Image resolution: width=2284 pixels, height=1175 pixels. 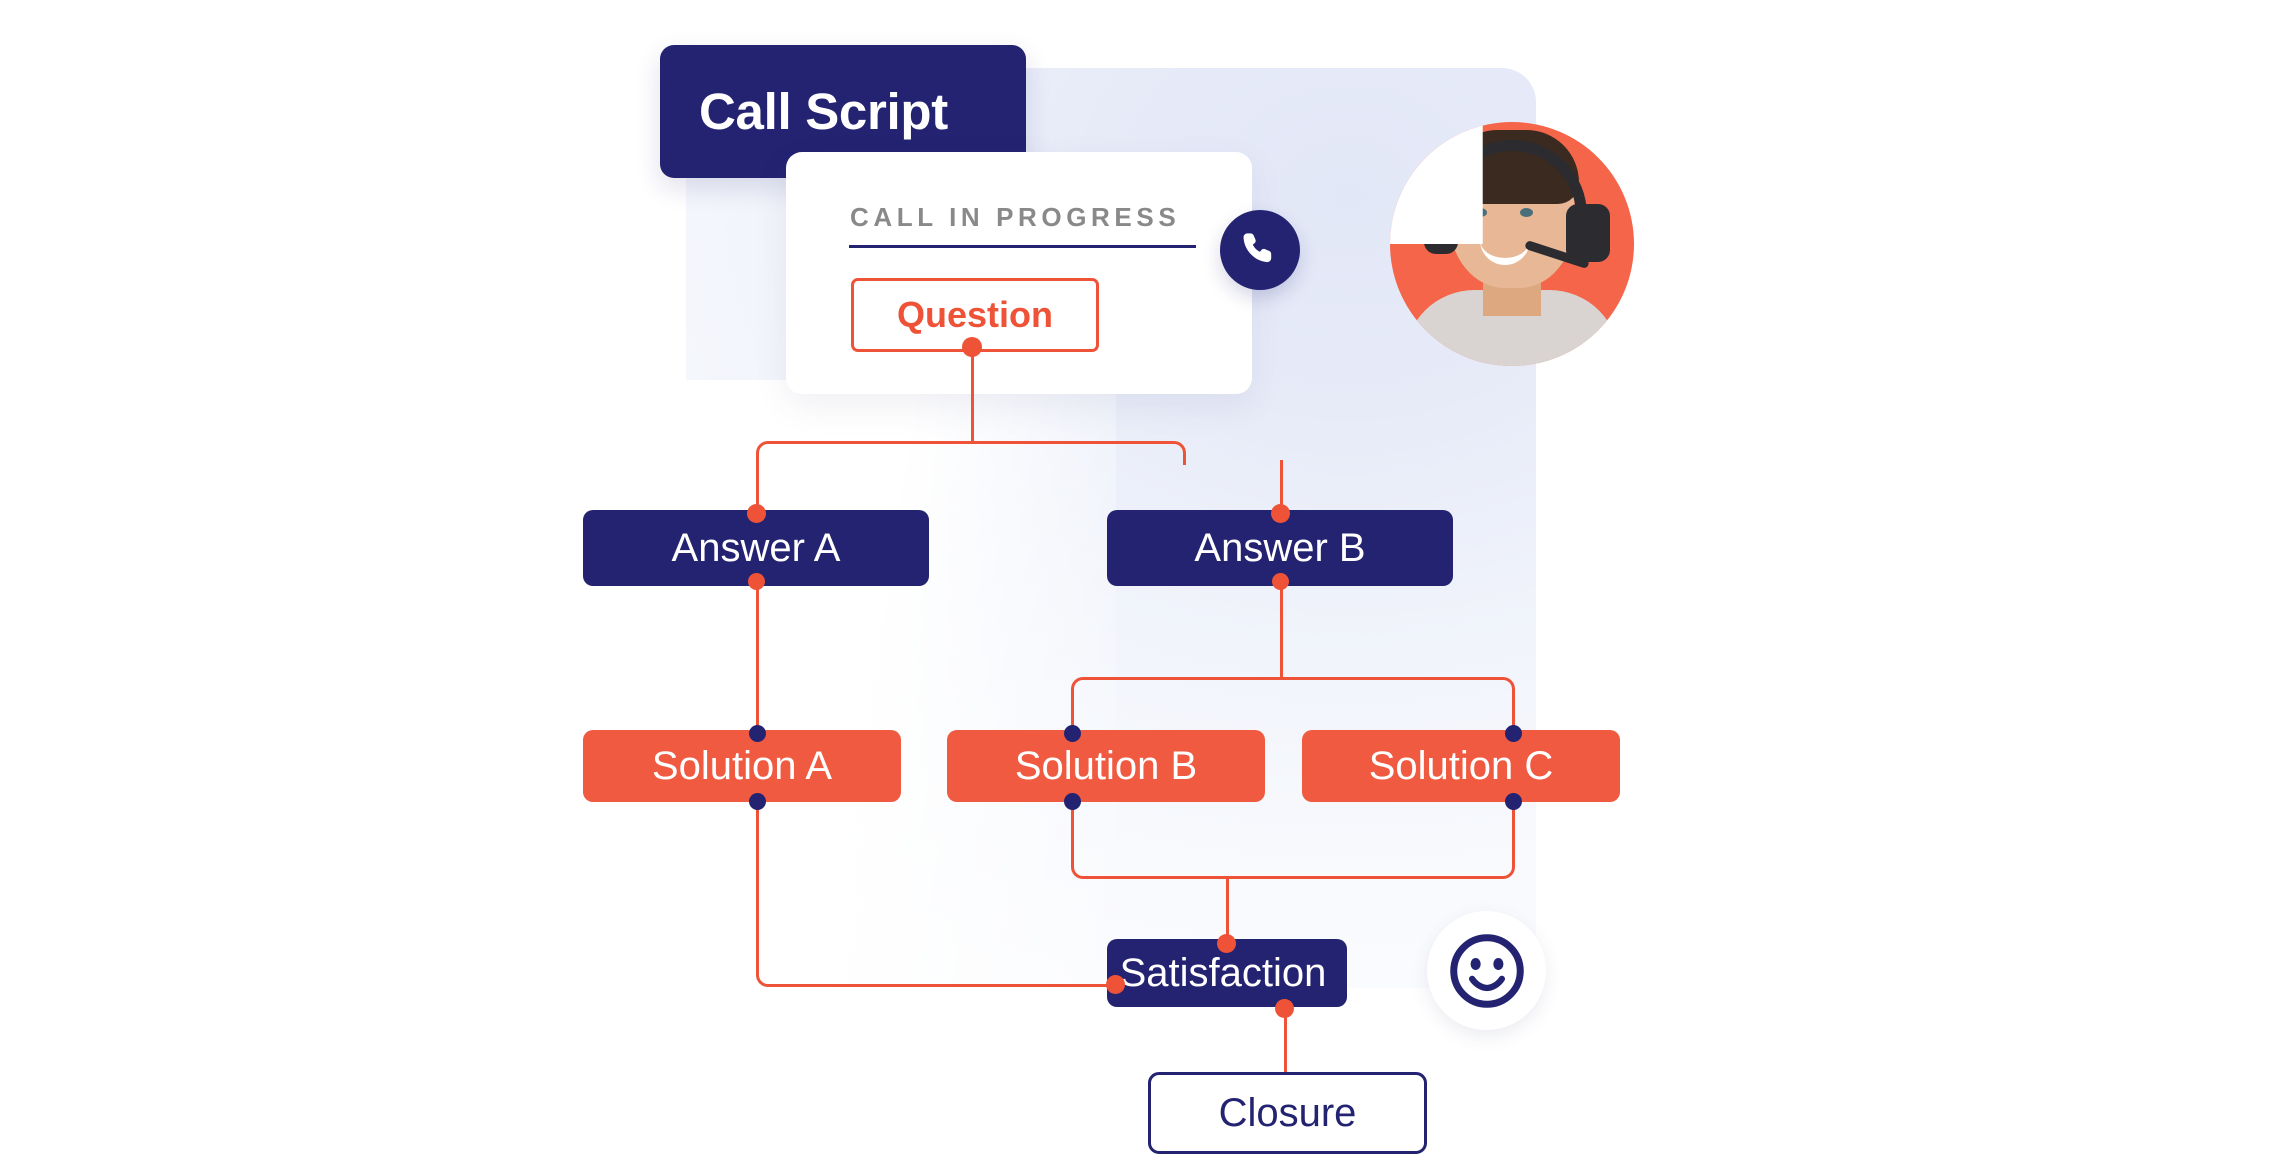 What do you see at coordinates (1281, 630) in the screenshot?
I see `edge-answer-b-stem` at bounding box center [1281, 630].